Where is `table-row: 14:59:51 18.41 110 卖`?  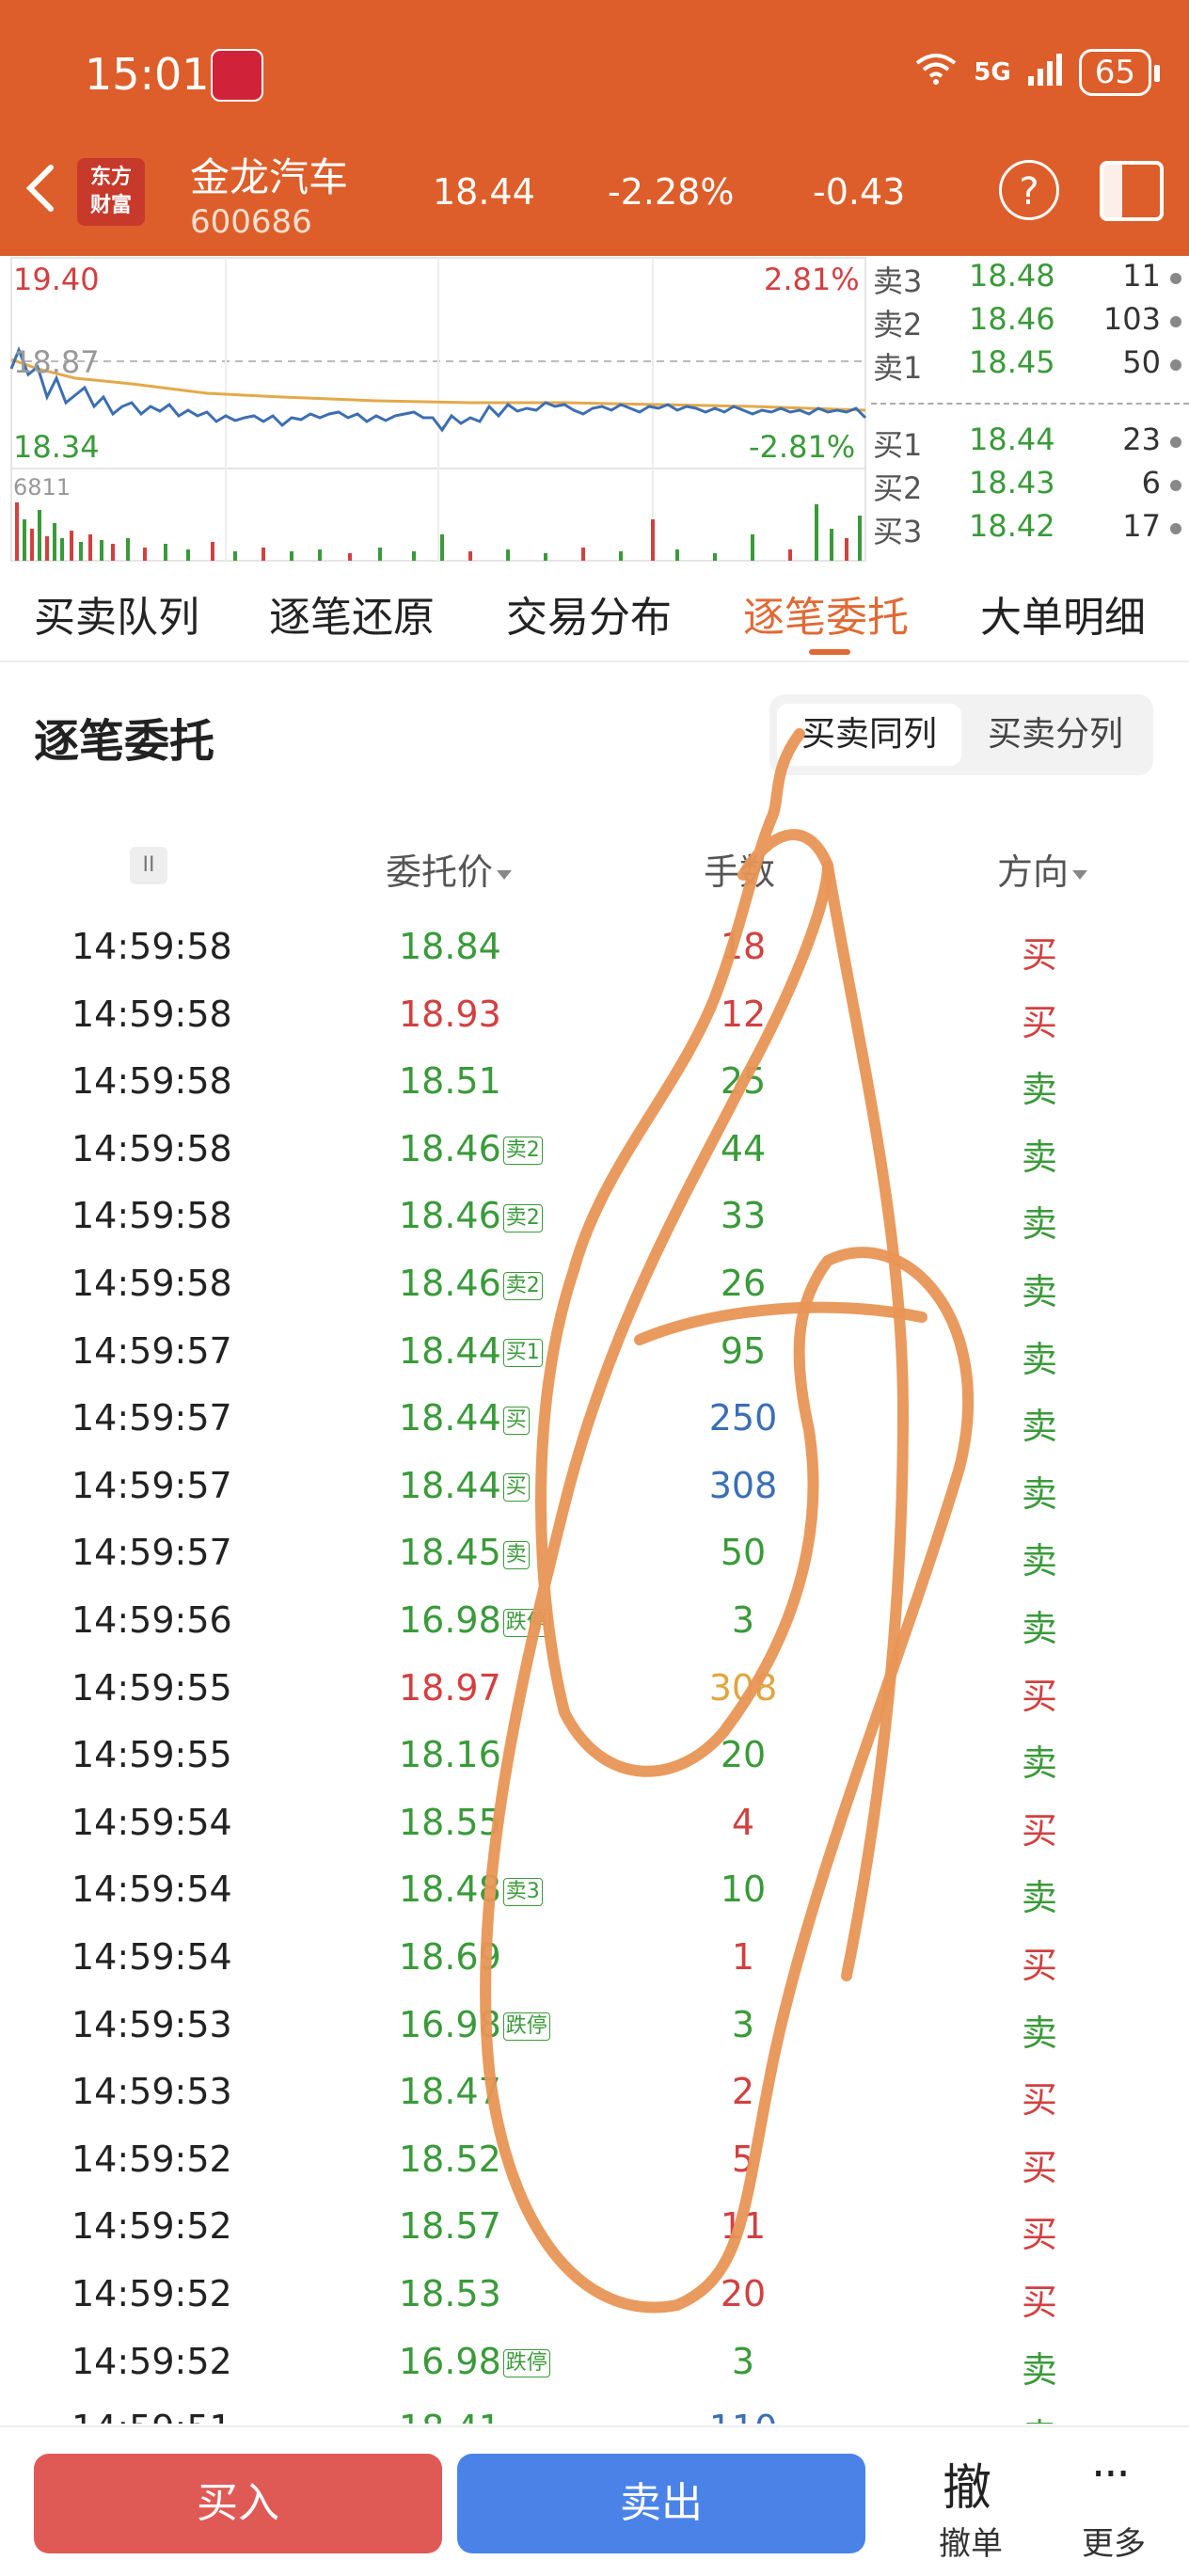
table-row: 14:59:51 18.41 110 卖 is located at coordinates (594, 2407).